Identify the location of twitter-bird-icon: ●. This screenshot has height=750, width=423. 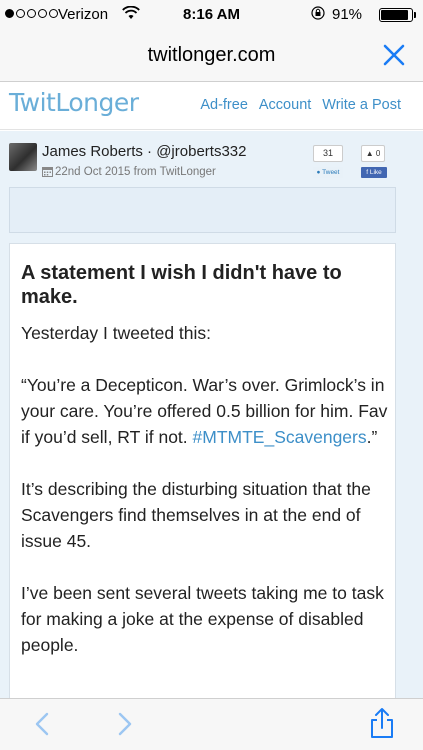
(318, 172).